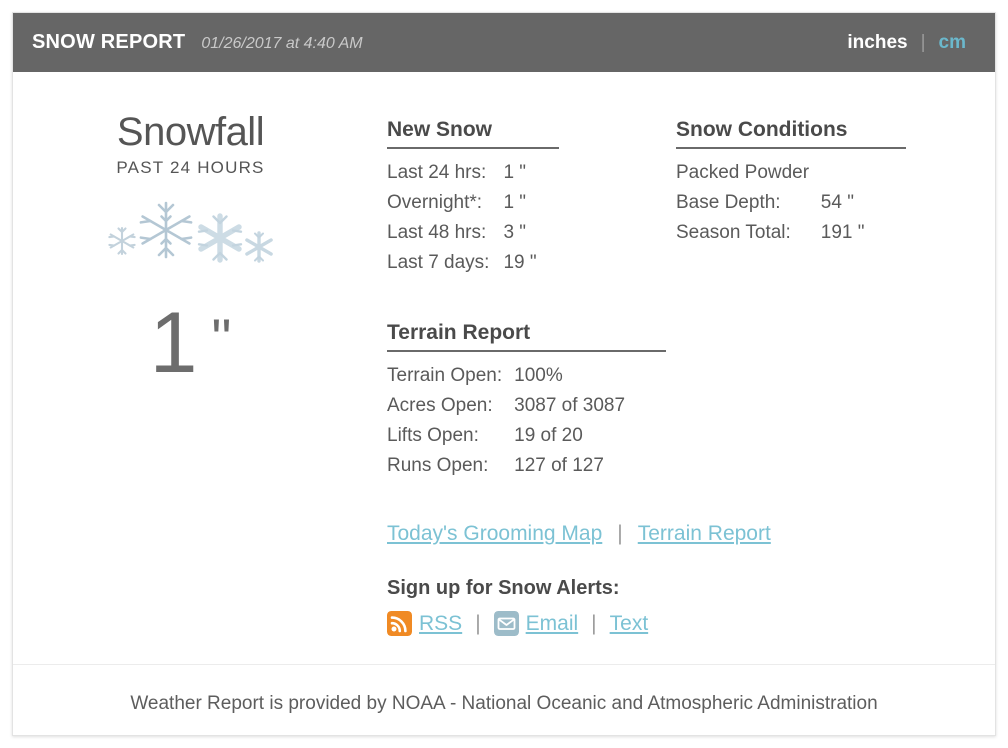 The width and height of the screenshot is (1008, 748). Describe the element at coordinates (728, 202) in the screenshot. I see `stat-label: Base Depth:` at that location.